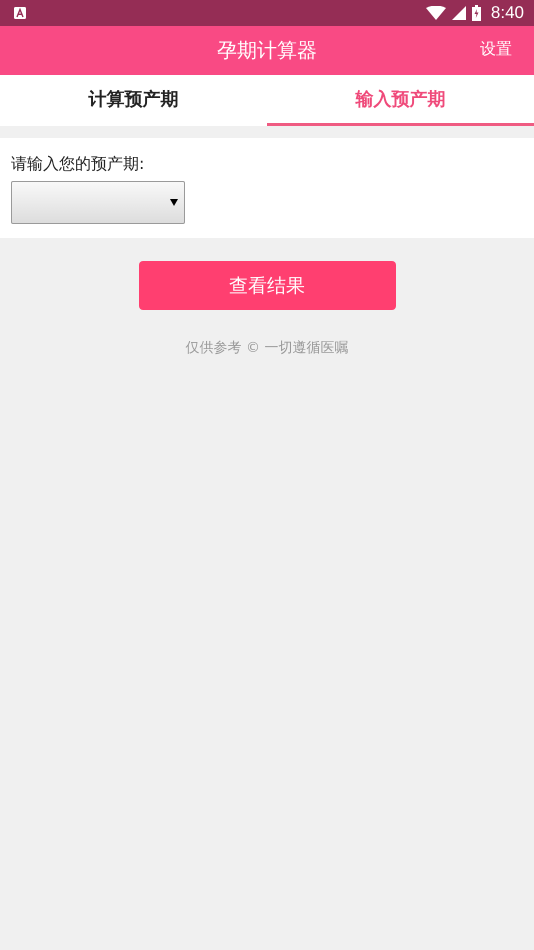 The width and height of the screenshot is (534, 950). Describe the element at coordinates (98, 202) in the screenshot. I see `date-dropdown` at that location.